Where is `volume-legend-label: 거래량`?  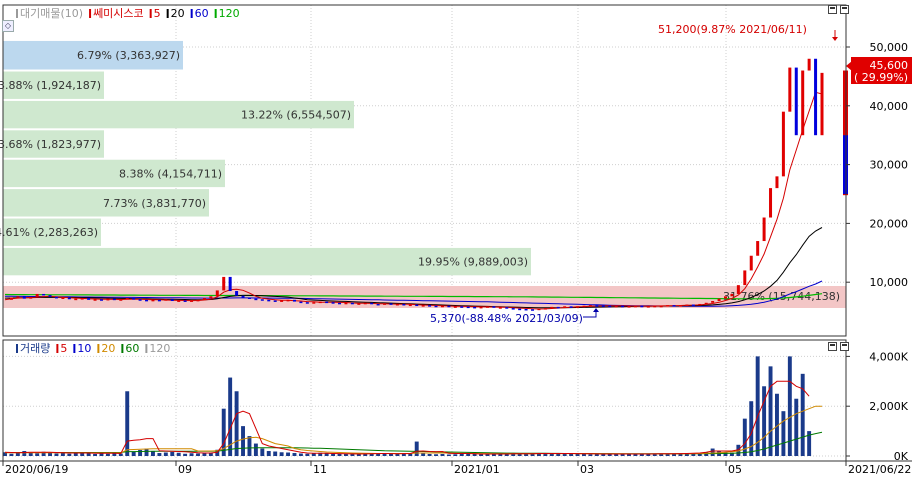 volume-legend-label: 거래량 is located at coordinates (35, 348).